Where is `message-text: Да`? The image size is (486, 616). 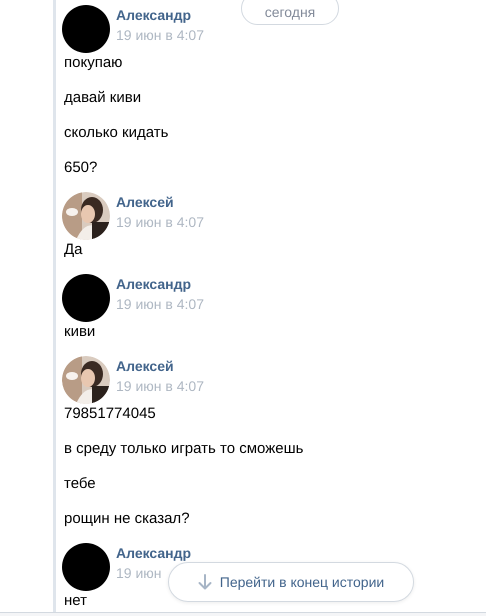
message-text: Да is located at coordinates (74, 250).